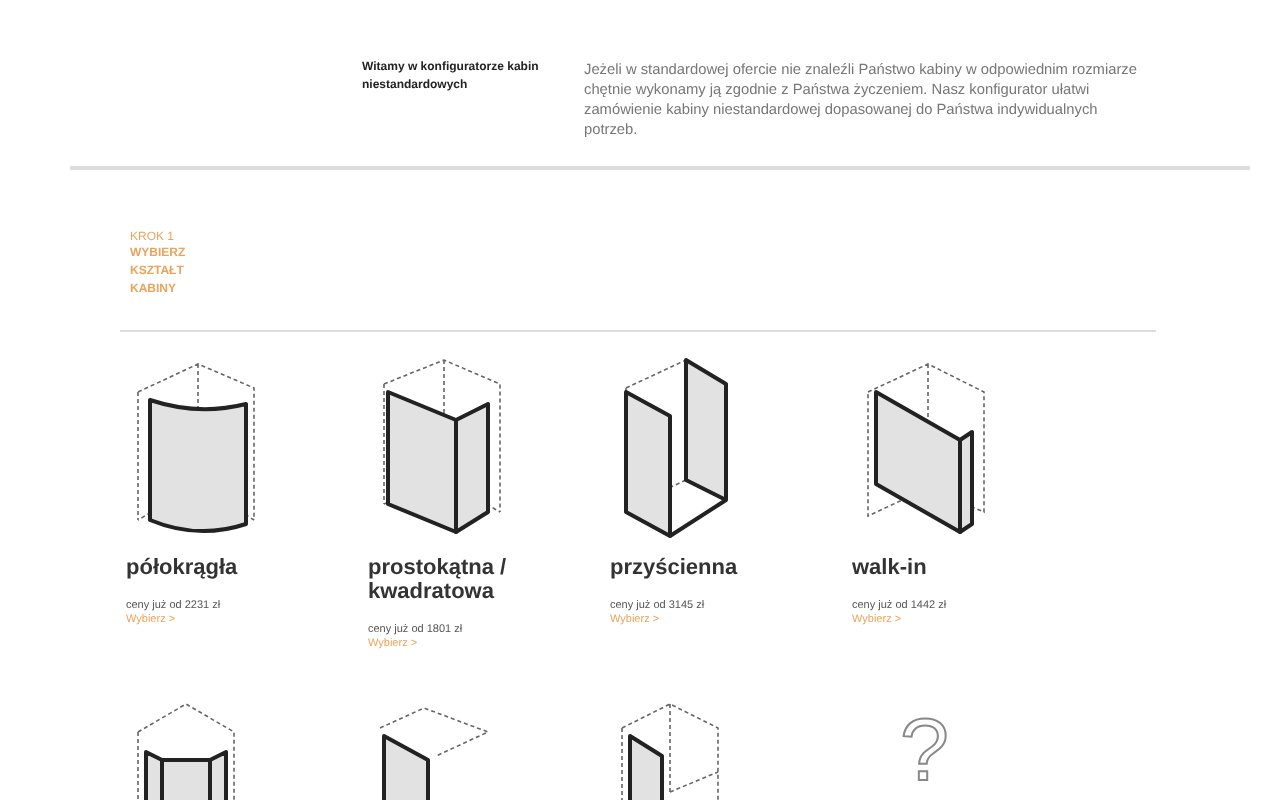  I want to click on shape-title: przyścienna, so click(675, 568).